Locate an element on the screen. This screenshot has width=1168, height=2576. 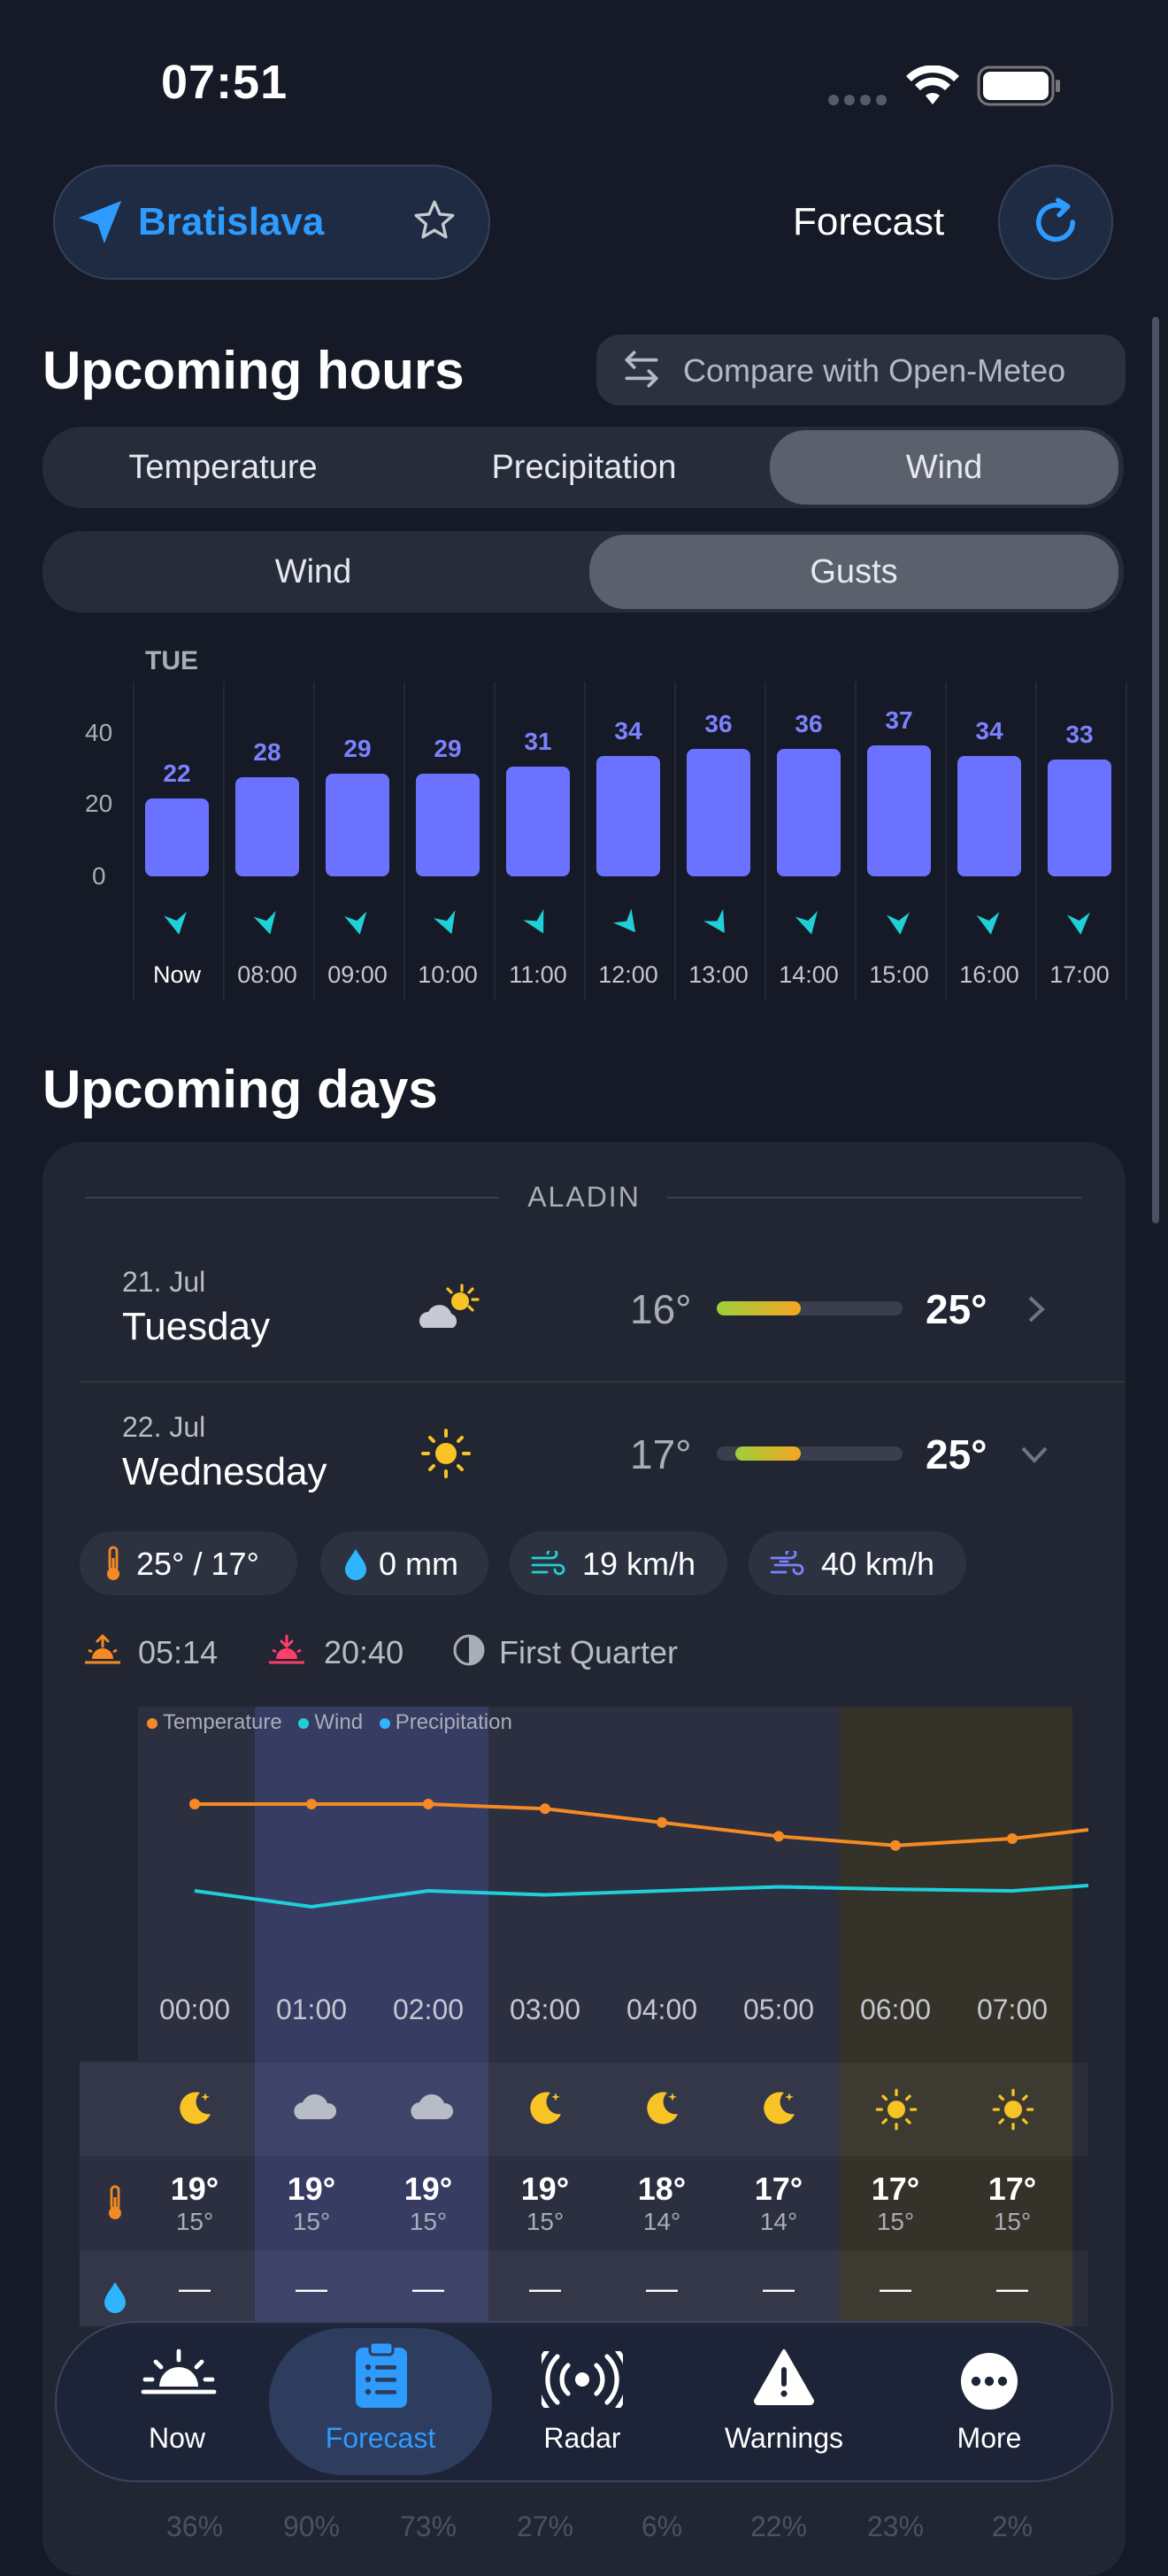
bar-value-label: 34 is located at coordinates (989, 730).